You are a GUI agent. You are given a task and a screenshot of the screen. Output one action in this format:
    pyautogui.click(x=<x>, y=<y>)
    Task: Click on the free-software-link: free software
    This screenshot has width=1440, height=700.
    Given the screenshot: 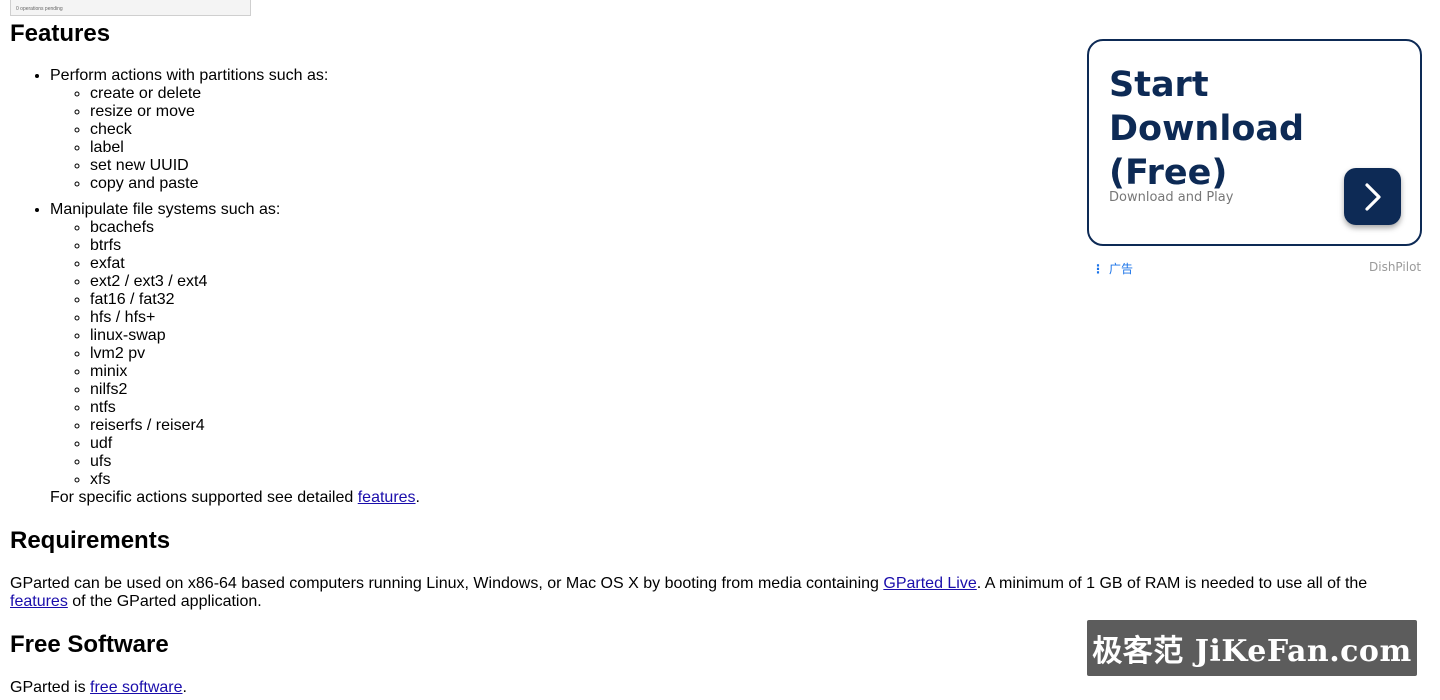 What is the action you would take?
    pyautogui.click(x=136, y=687)
    